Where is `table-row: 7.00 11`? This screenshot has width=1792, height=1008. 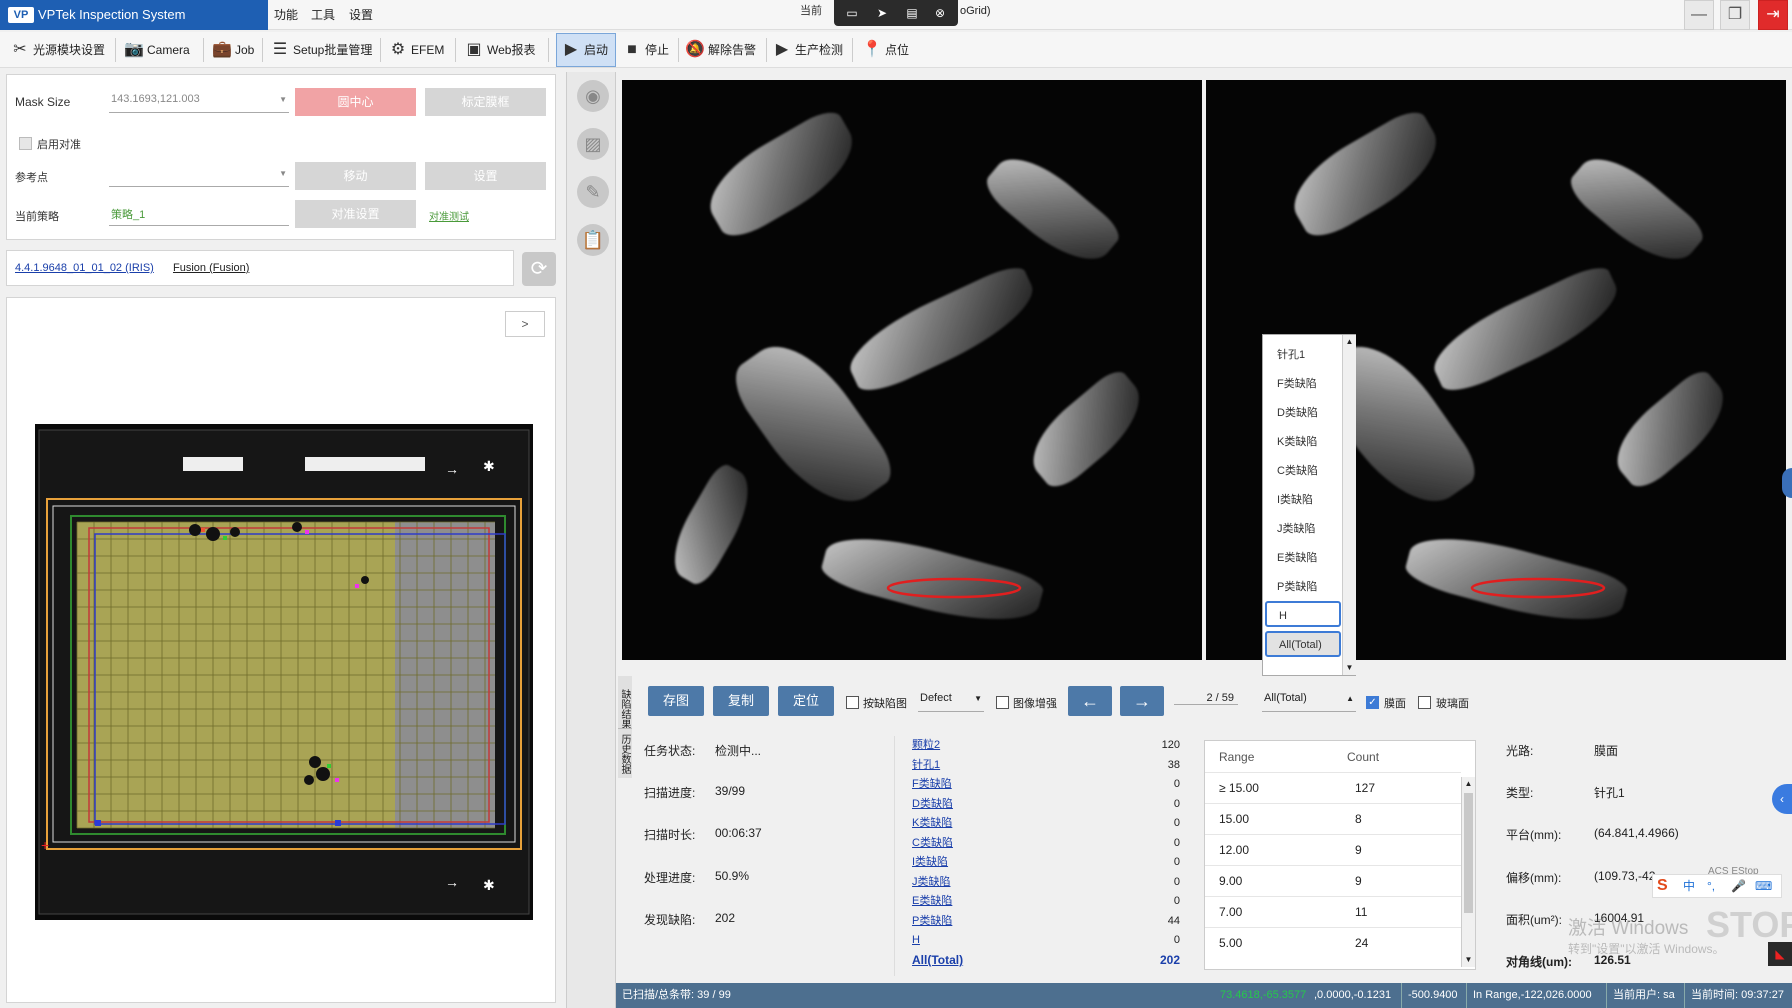
table-row: 7.00 11 is located at coordinates (1333, 911).